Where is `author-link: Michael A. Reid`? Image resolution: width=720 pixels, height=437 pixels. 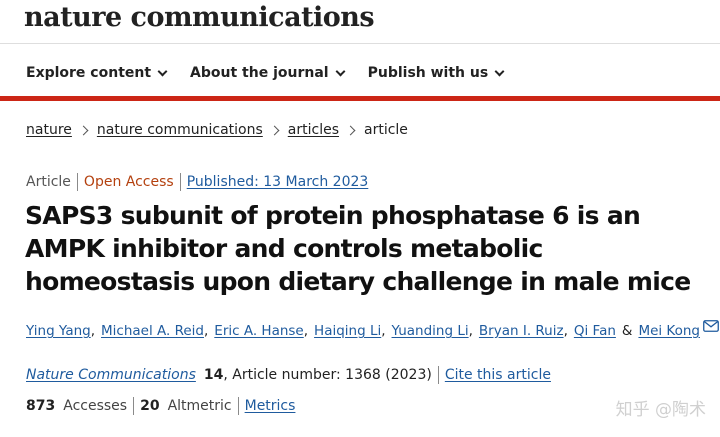
author-link: Michael A. Reid is located at coordinates (152, 331).